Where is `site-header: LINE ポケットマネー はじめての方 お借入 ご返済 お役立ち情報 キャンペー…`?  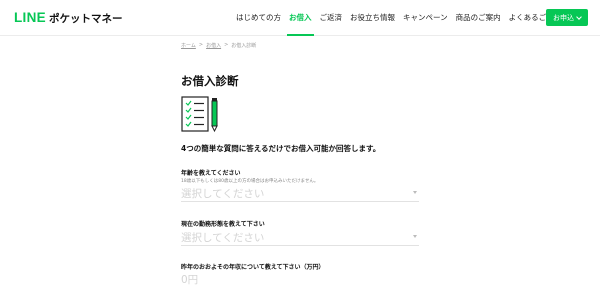 site-header: LINE ポケットマネー はじめての方 お借入 ご返済 お役立ち情報 キャンペー… is located at coordinates (300, 18).